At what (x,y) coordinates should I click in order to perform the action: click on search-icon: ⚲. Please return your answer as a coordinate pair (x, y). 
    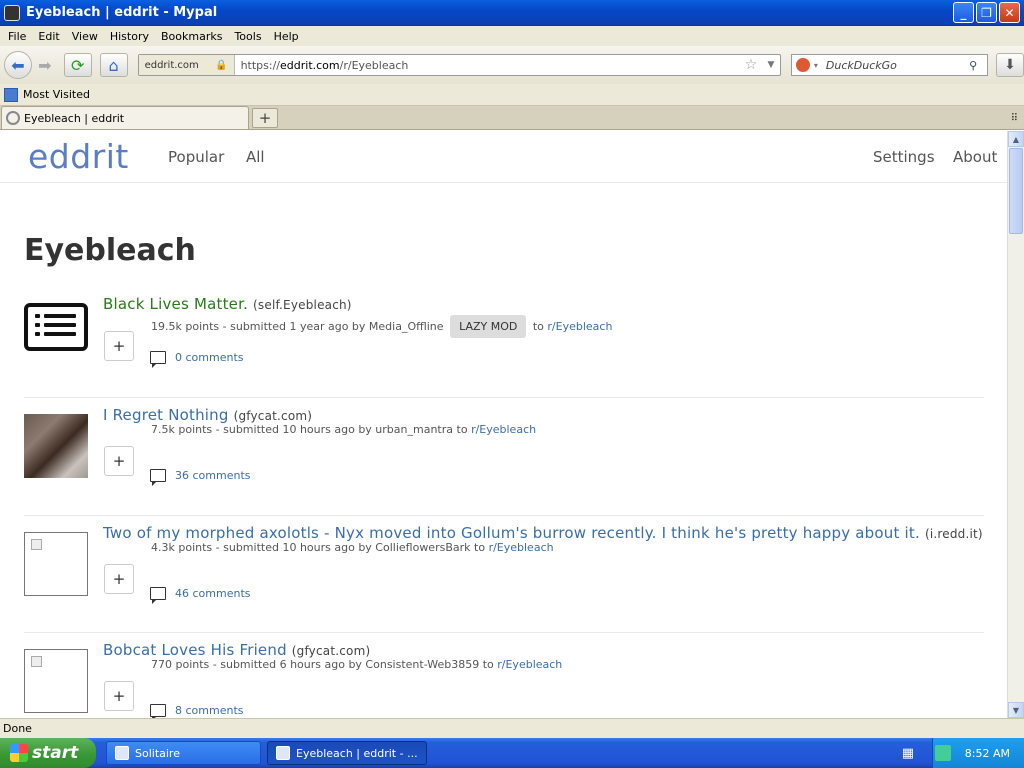
    Looking at the image, I should click on (978, 65).